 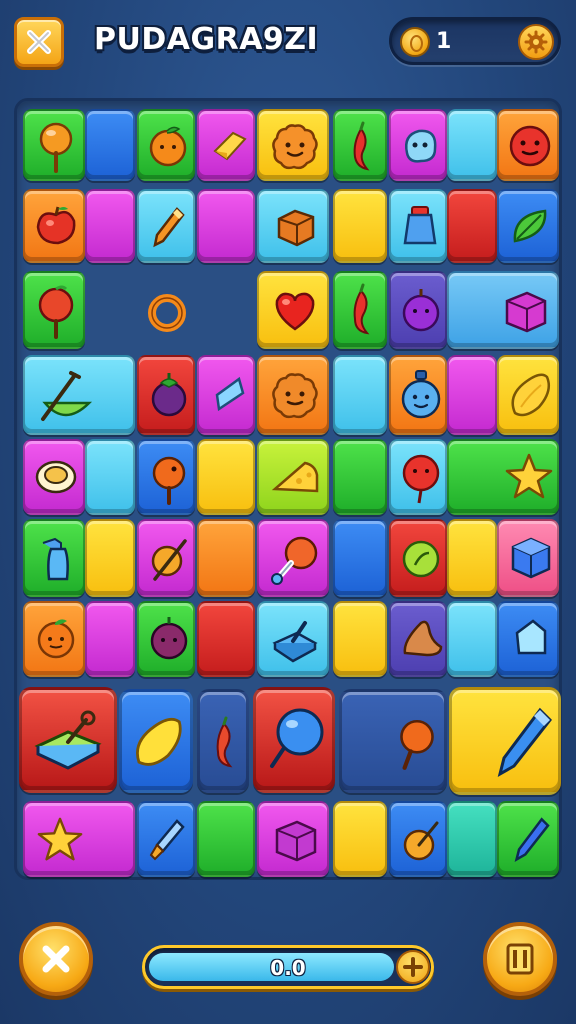 What do you see at coordinates (472, 839) in the screenshot?
I see `tile-teal` at bounding box center [472, 839].